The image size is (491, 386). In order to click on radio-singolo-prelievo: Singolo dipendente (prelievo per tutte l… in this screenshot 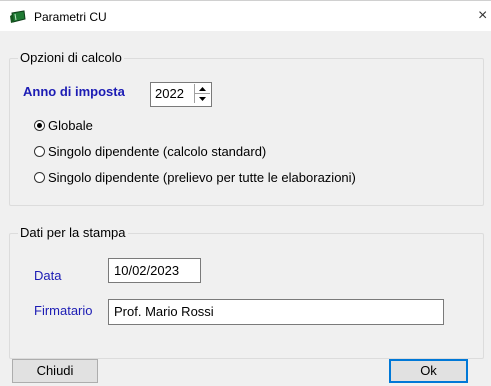, I will do `click(195, 177)`.